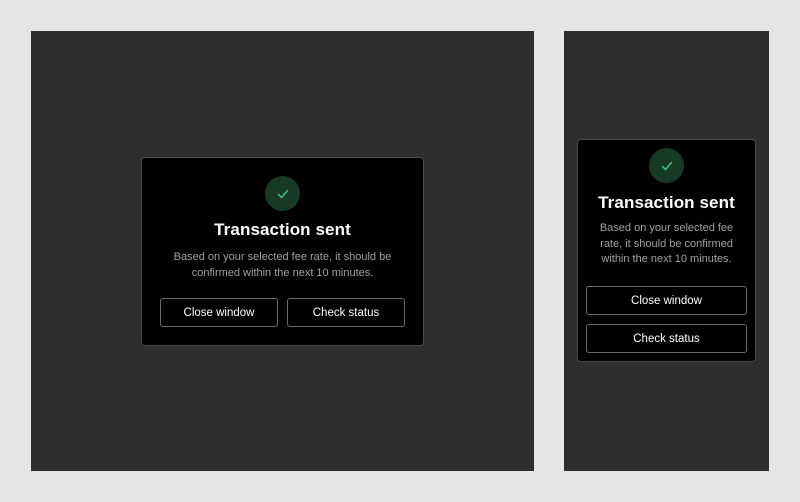 The image size is (800, 502). I want to click on dialog-message-line: rate, it should be confirmed, so click(666, 243).